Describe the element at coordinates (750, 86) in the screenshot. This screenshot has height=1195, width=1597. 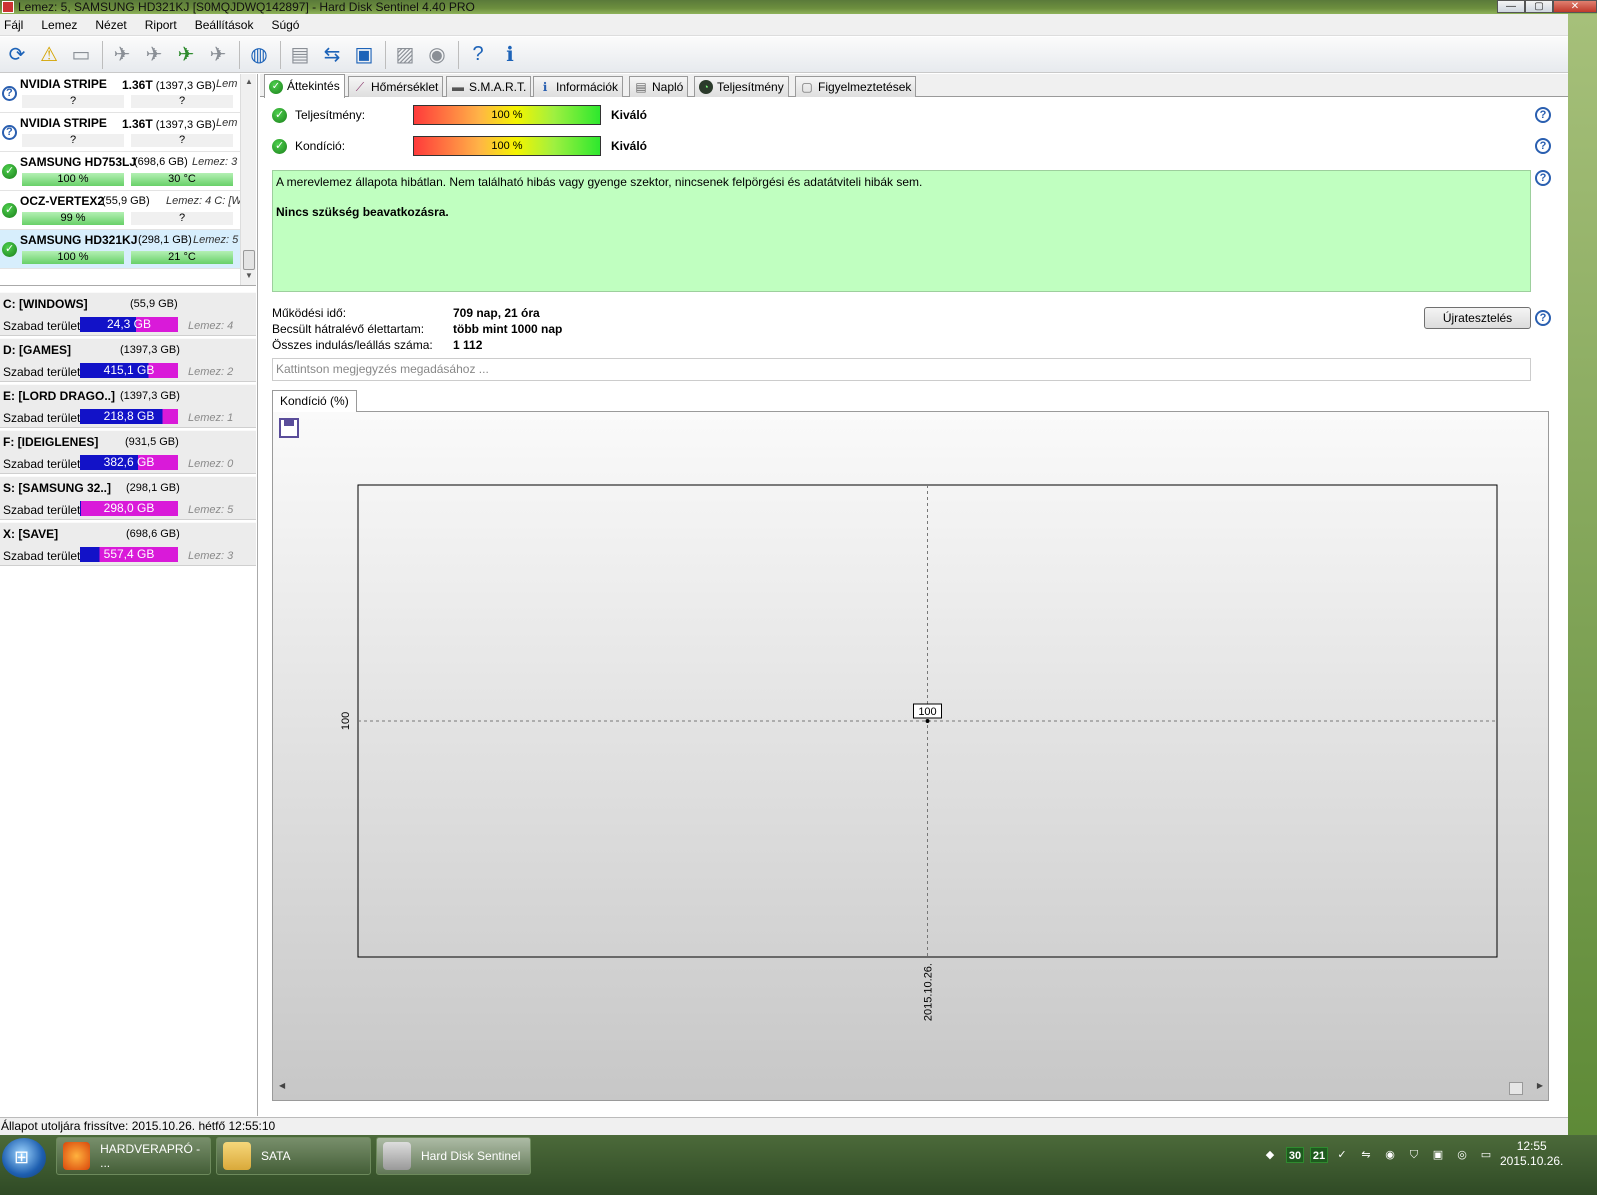
I see `tab-label: Teljesítmény` at that location.